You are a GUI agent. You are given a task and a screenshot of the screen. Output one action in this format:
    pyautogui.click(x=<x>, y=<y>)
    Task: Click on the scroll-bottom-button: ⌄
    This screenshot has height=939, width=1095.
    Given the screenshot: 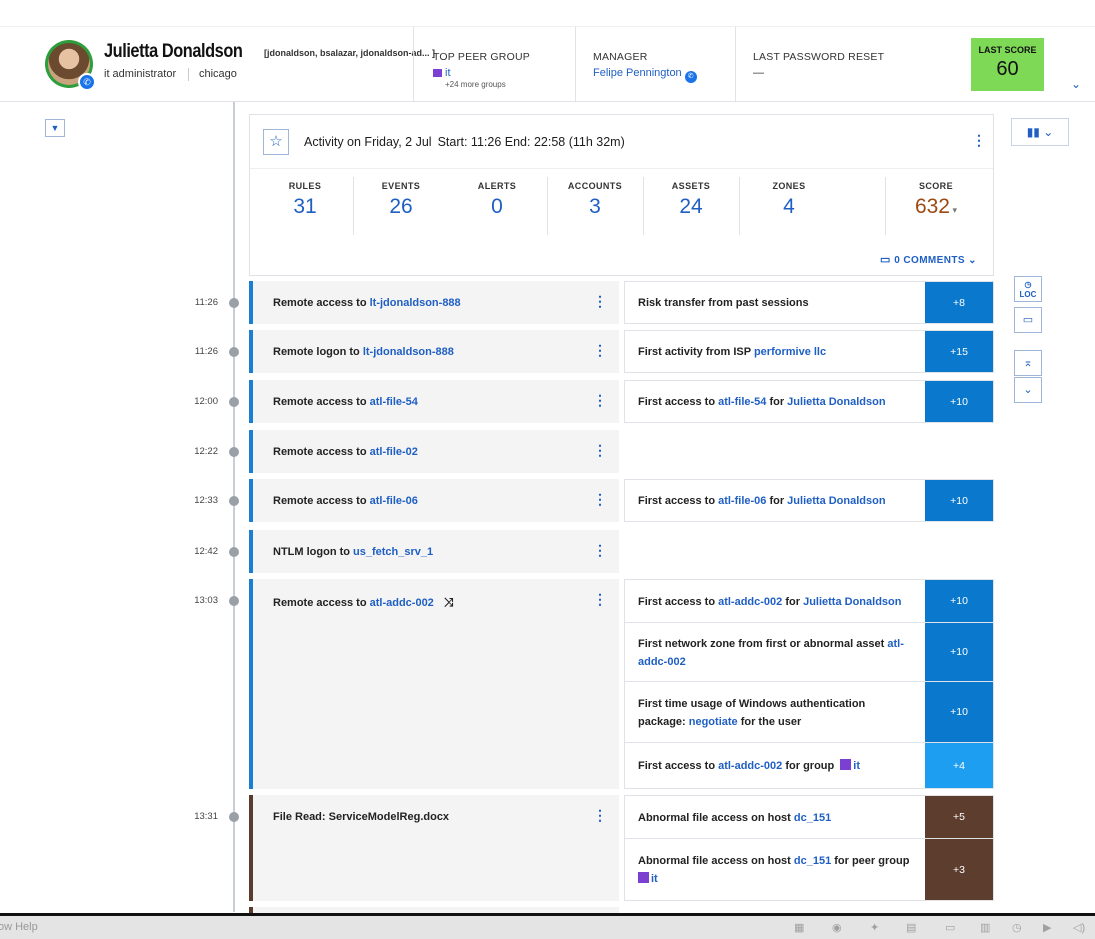 What is the action you would take?
    pyautogui.click(x=1028, y=390)
    